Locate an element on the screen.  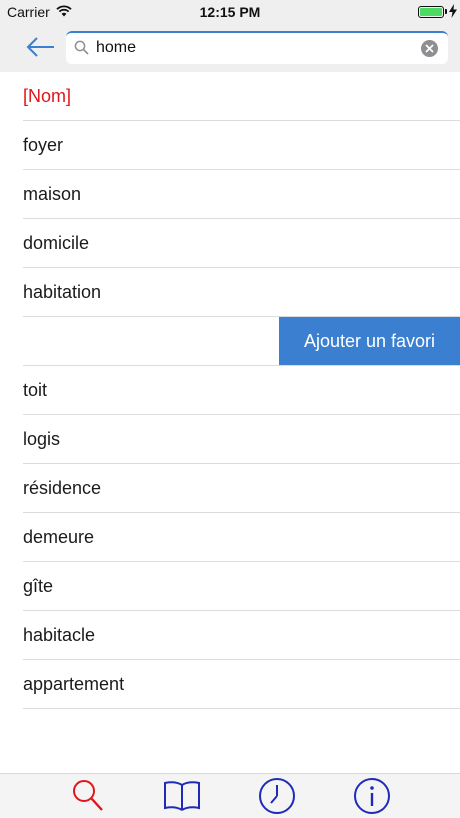
back-button is located at coordinates (41, 47).